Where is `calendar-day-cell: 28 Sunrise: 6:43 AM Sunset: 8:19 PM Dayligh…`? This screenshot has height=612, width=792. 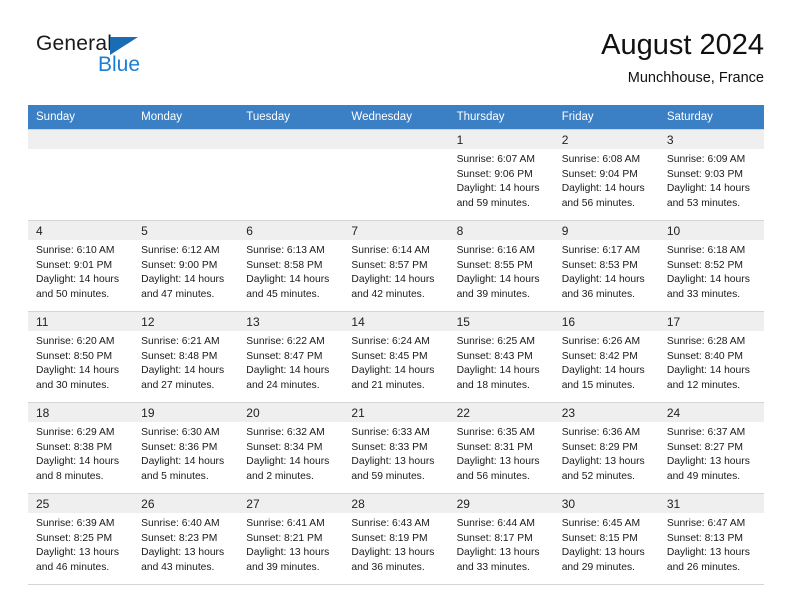 calendar-day-cell: 28 Sunrise: 6:43 AM Sunset: 8:19 PM Dayligh… is located at coordinates (396, 539).